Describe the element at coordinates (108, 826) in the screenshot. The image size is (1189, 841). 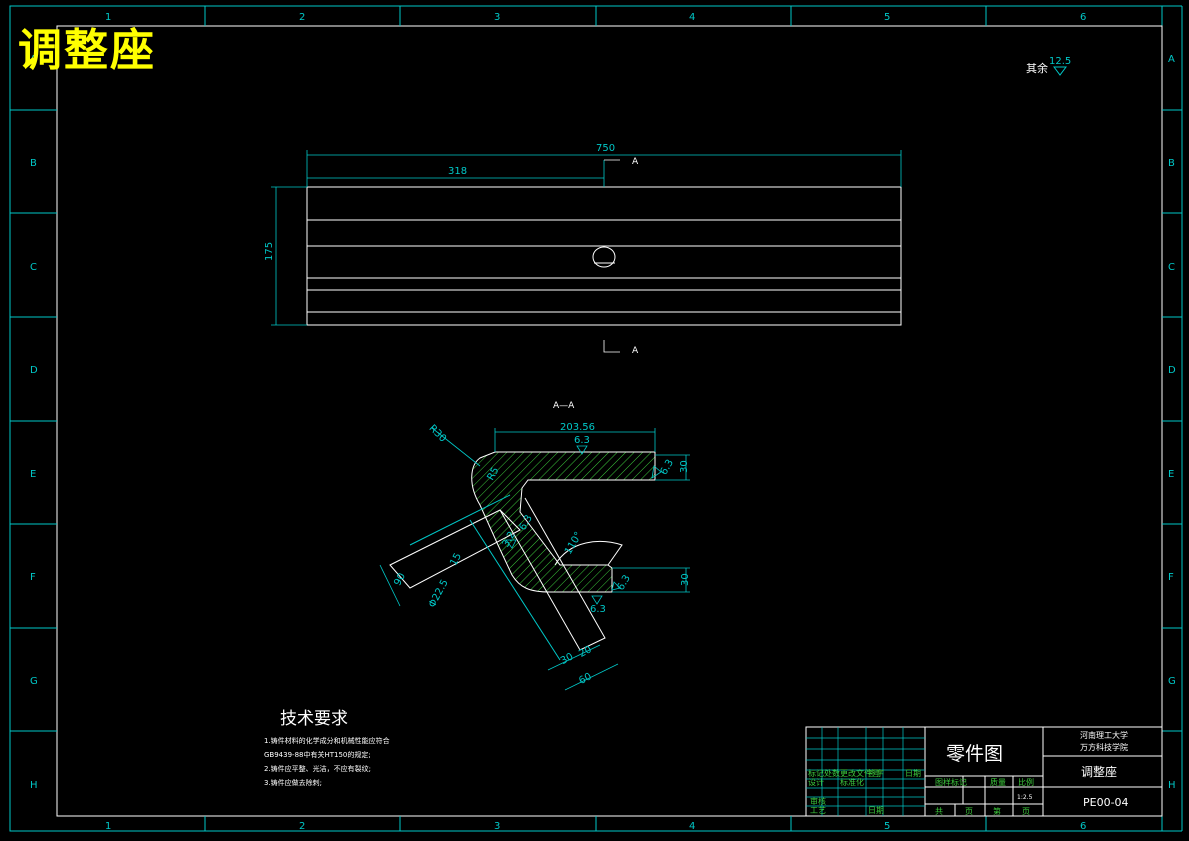
I see `col-label: 1` at that location.